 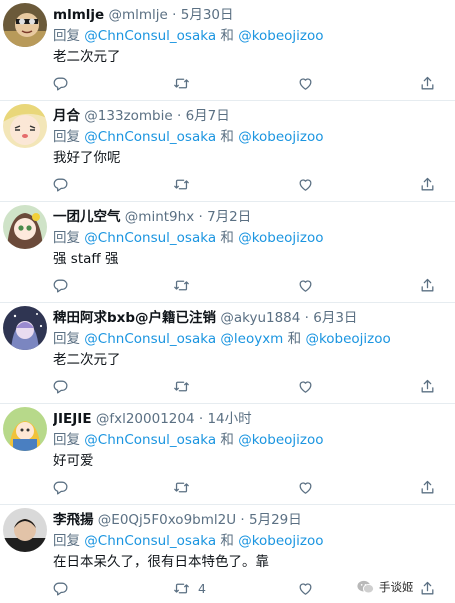 I want to click on timestamp: 6月7日, so click(x=208, y=116).